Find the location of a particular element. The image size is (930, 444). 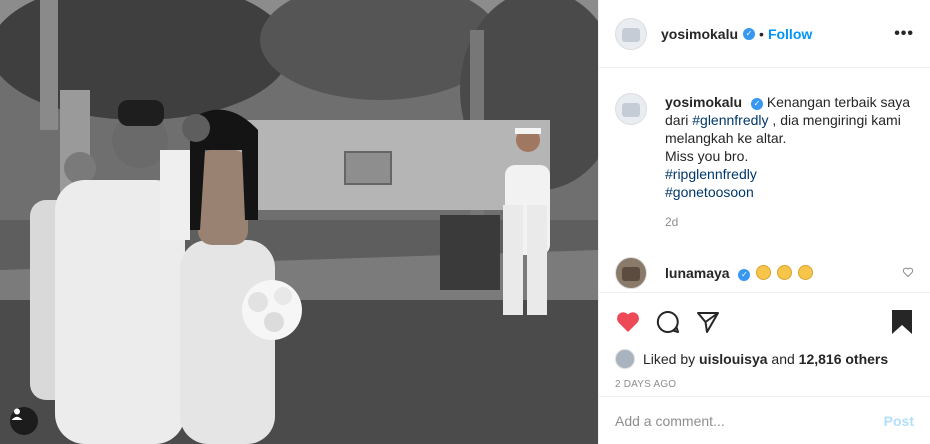

likes-prefix: Liked by is located at coordinates (669, 359).